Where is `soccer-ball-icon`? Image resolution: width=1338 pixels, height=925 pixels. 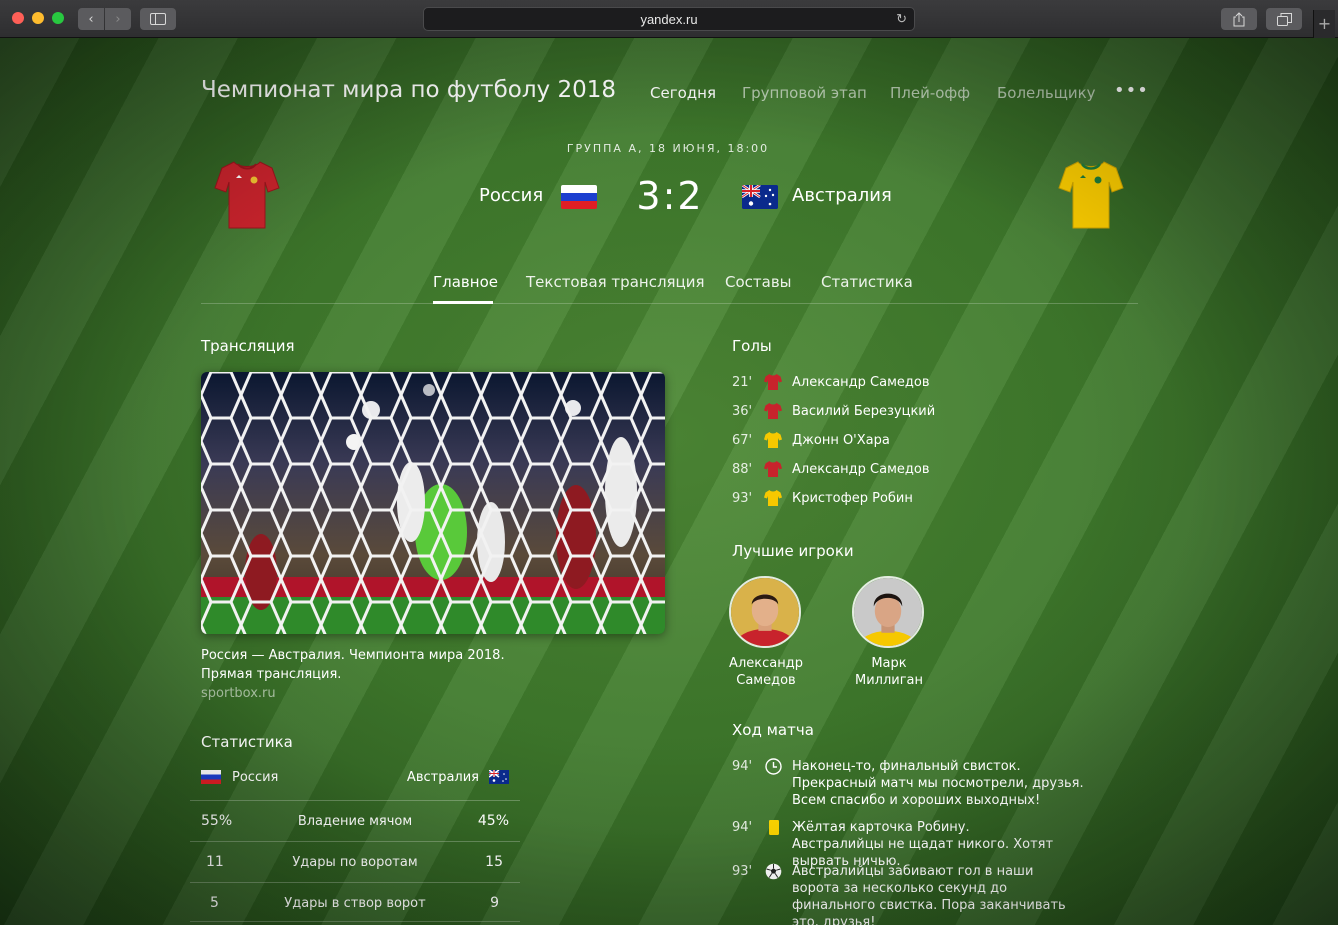 soccer-ball-icon is located at coordinates (773, 871).